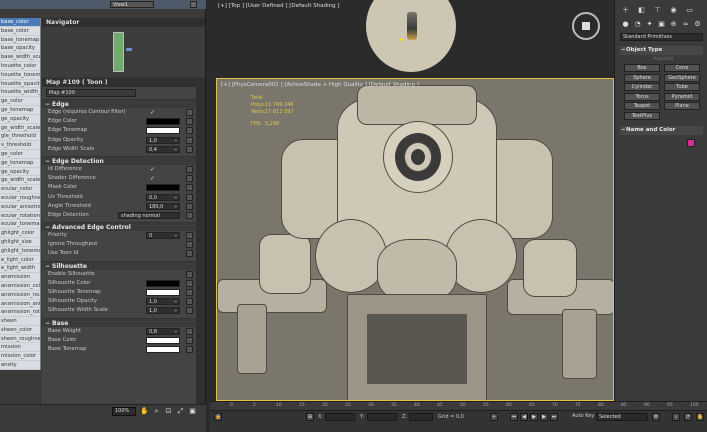  What do you see at coordinates (132, 4) in the screenshot?
I see `view-tab: View1` at bounding box center [132, 4].